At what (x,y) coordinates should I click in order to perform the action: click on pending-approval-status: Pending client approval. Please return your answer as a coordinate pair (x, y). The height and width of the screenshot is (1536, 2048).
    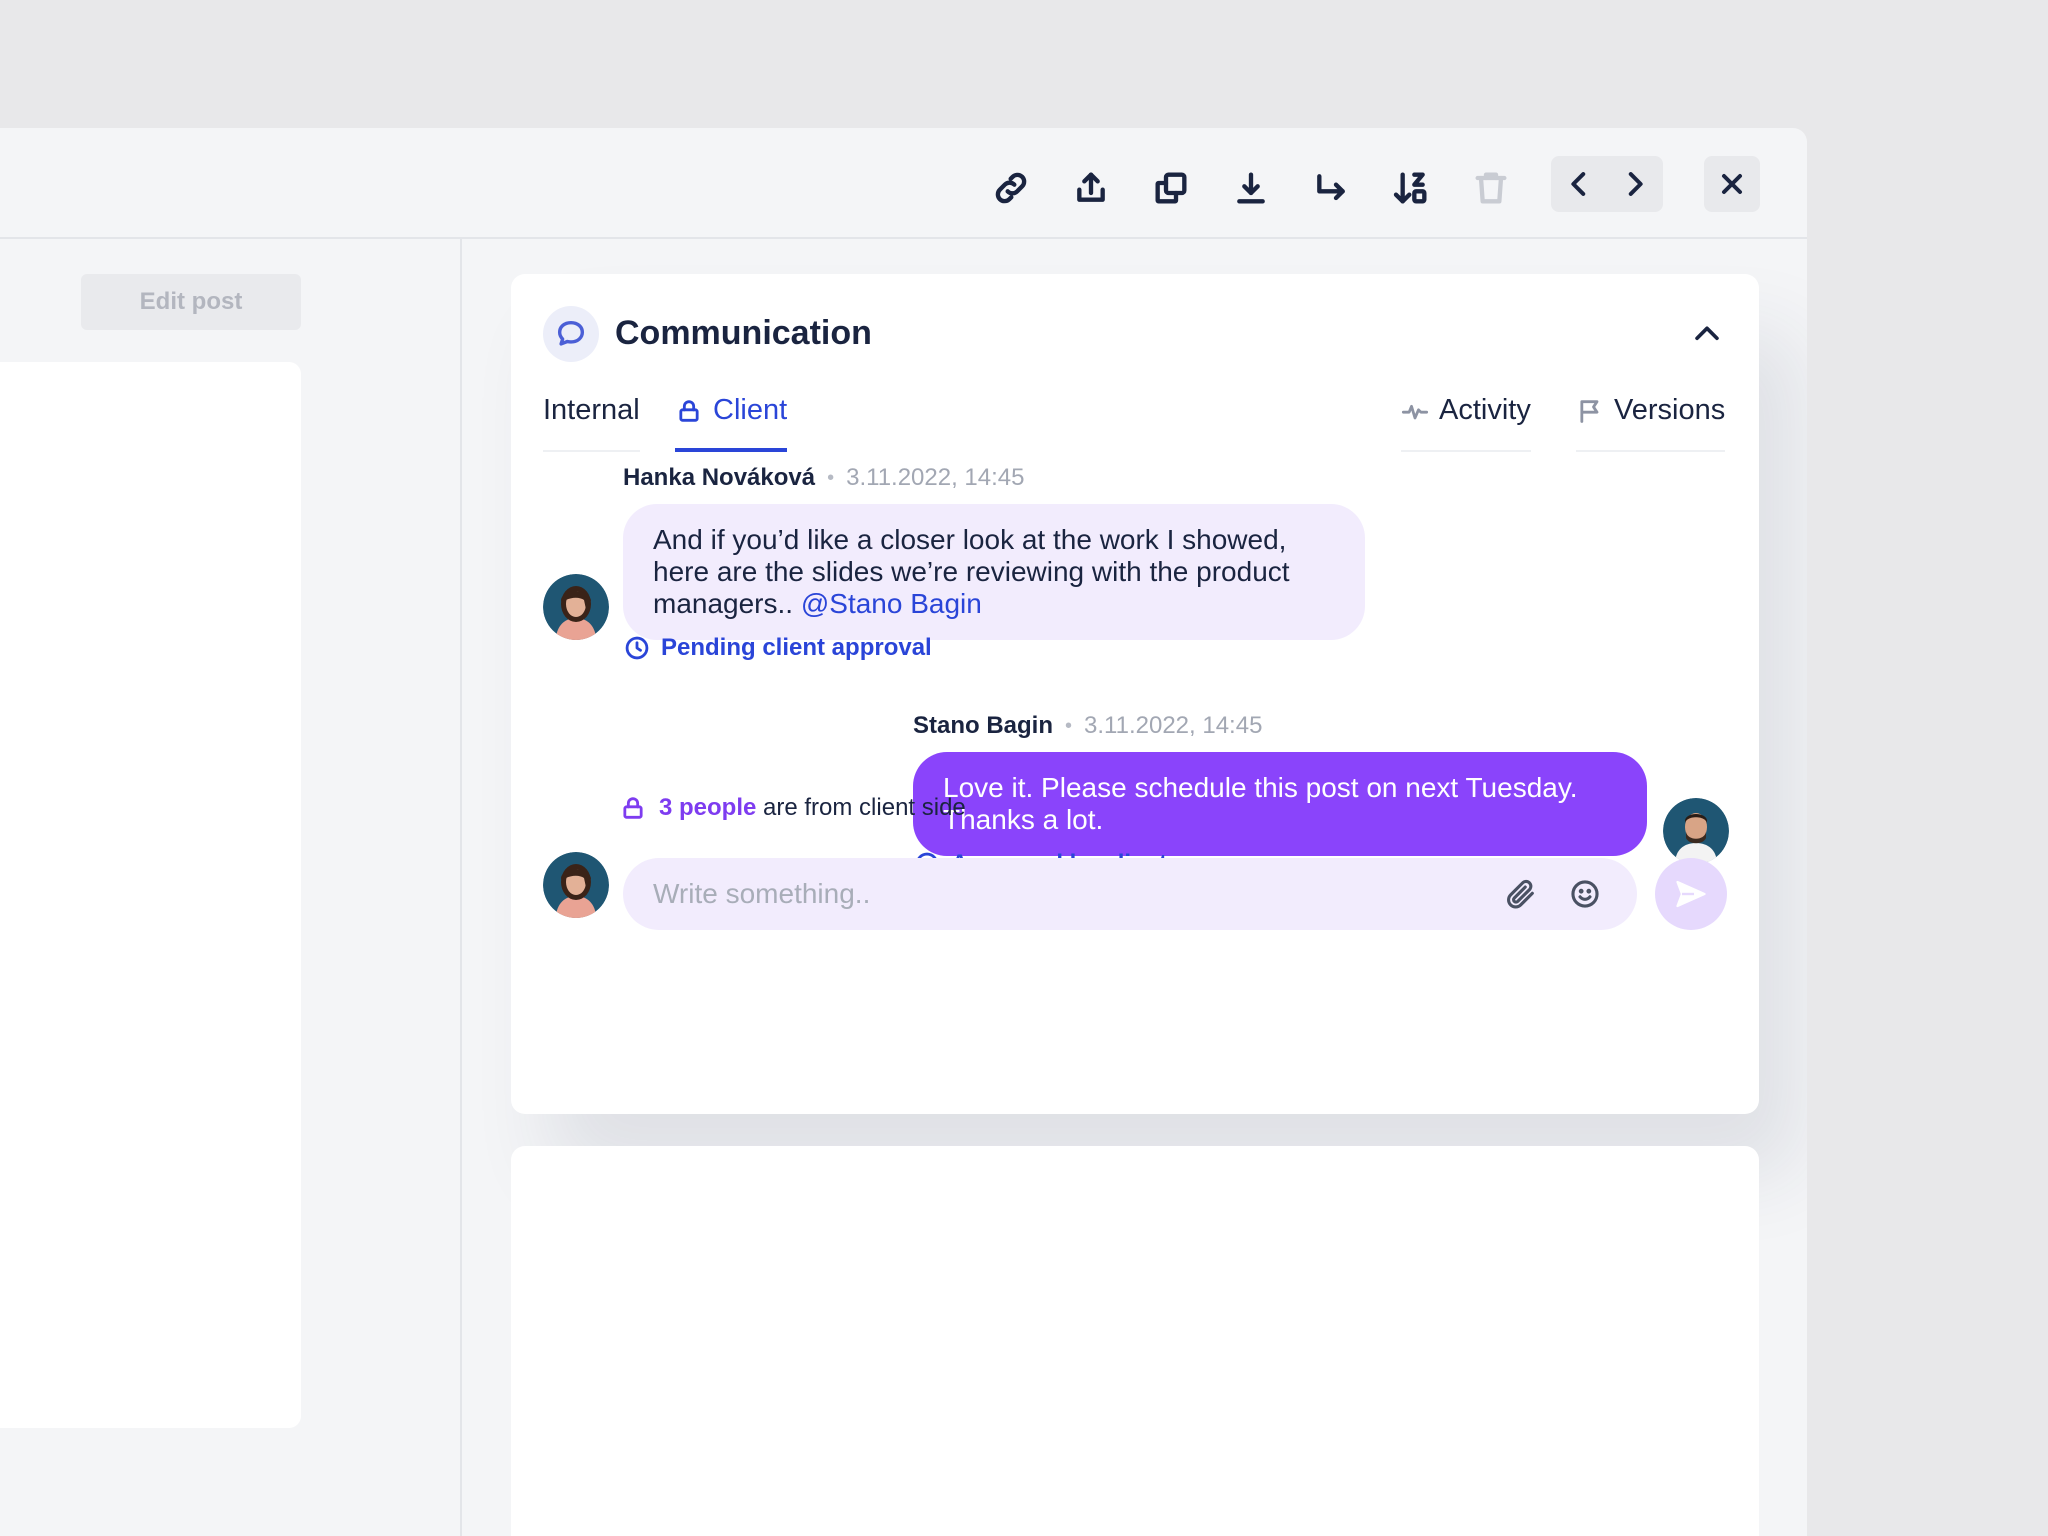
    Looking at the image, I should click on (777, 648).